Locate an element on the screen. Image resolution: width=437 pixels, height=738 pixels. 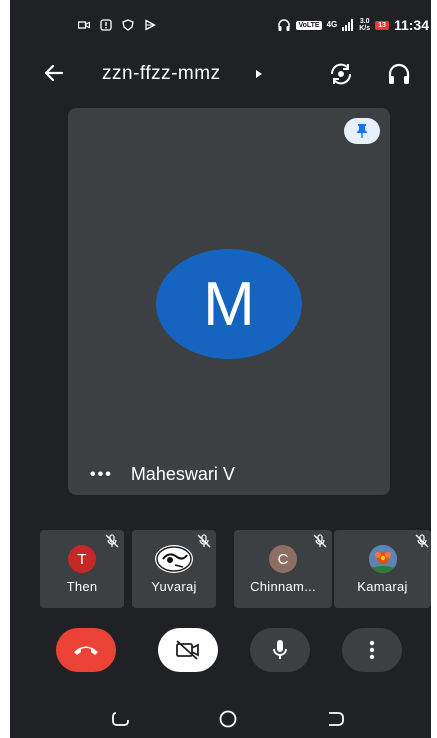
battery-indicator: 13 is located at coordinates (382, 25).